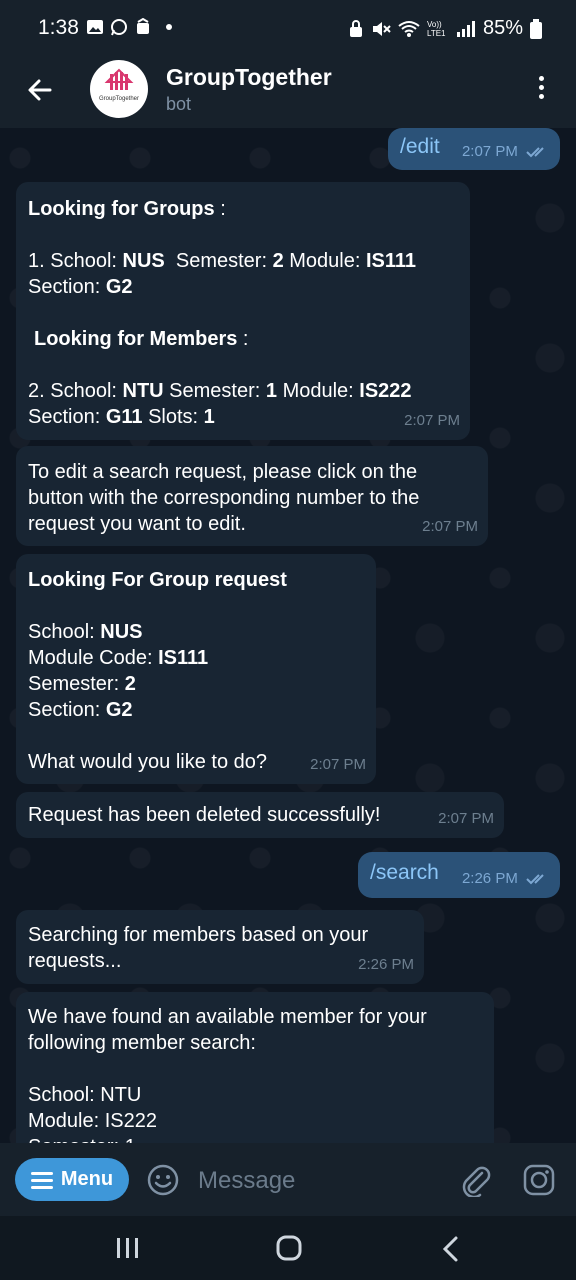 The height and width of the screenshot is (1280, 576). What do you see at coordinates (163, 1180) in the screenshot?
I see `smiley-icon` at bounding box center [163, 1180].